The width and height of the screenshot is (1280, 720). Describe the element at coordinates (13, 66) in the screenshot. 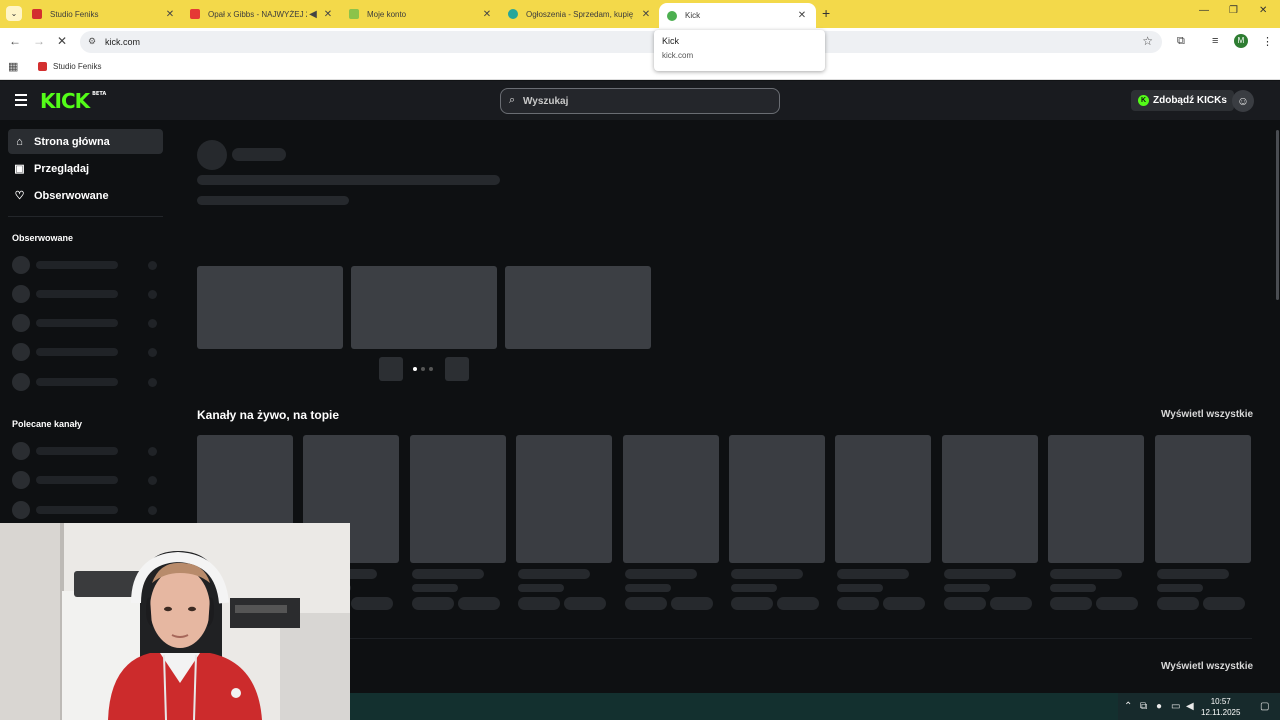

I see `apps-grid-icon: ▦` at that location.